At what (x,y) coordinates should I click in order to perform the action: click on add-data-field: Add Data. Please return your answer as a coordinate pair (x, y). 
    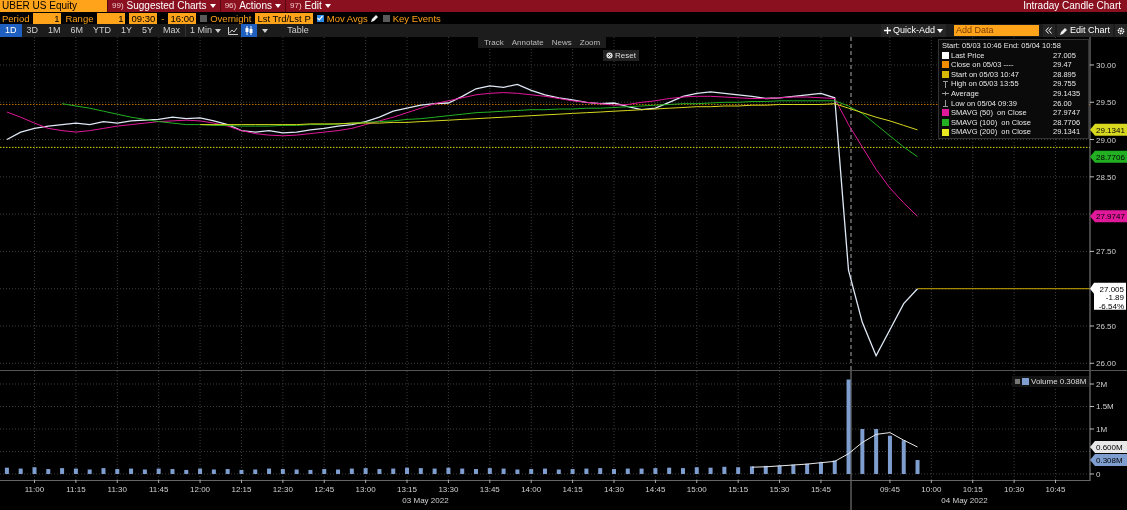
    Looking at the image, I should click on (996, 30).